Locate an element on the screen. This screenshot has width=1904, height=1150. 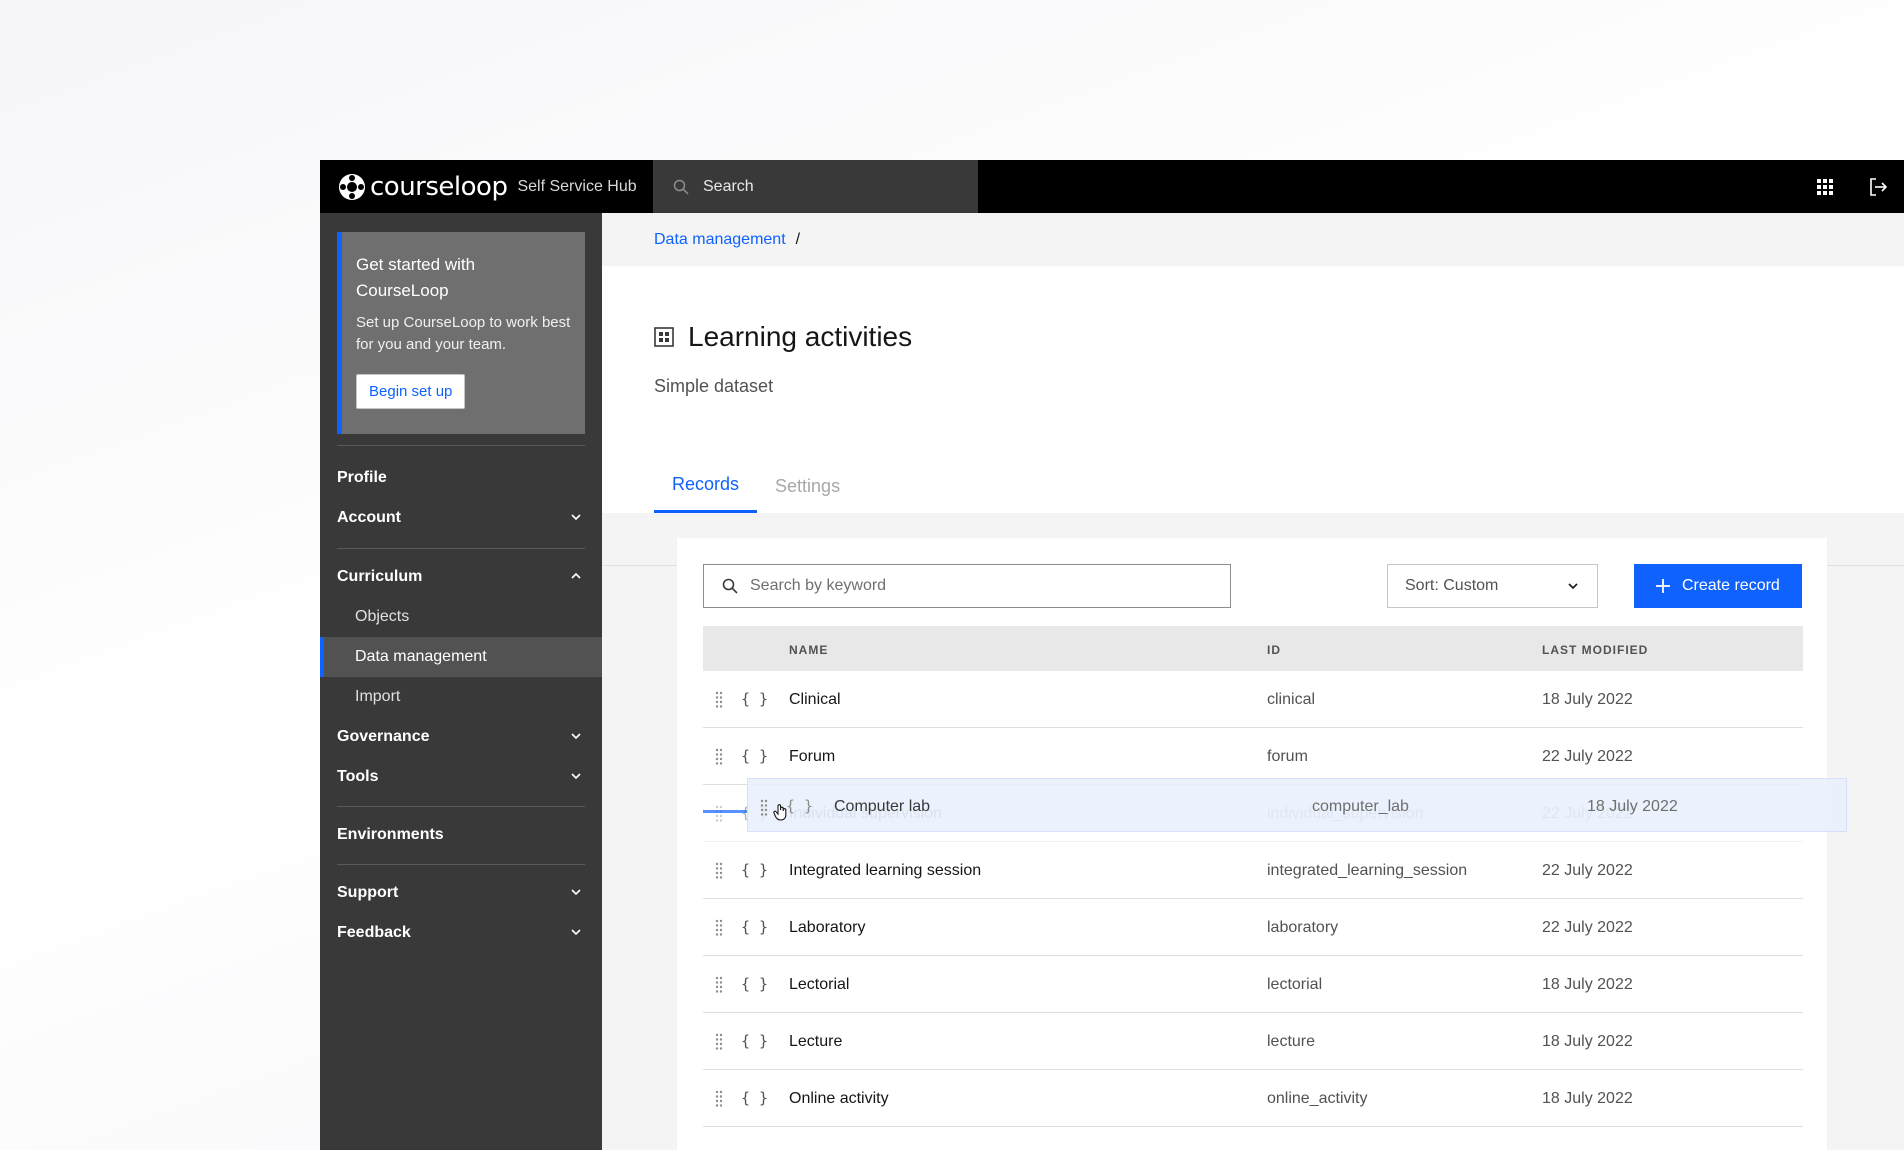
sidebar-item-import: Import is located at coordinates (461, 697).